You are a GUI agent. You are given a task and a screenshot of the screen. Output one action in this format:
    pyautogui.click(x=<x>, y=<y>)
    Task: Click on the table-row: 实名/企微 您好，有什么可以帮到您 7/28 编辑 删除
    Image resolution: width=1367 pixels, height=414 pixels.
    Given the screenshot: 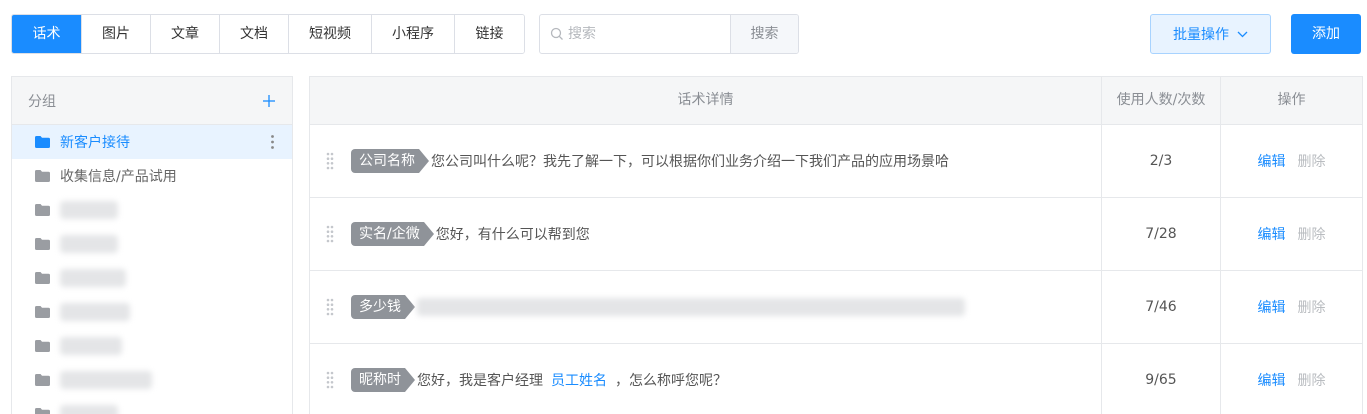 What is the action you would take?
    pyautogui.click(x=836, y=234)
    